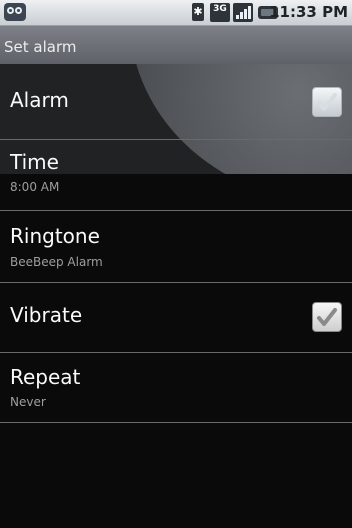  What do you see at coordinates (39, 100) in the screenshot?
I see `setting-alarm-label: Alarm` at bounding box center [39, 100].